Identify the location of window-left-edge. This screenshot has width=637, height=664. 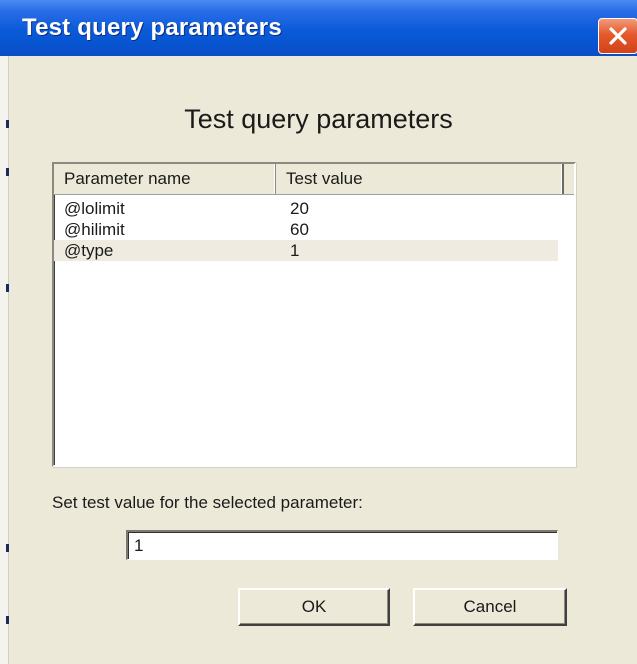
(4, 360).